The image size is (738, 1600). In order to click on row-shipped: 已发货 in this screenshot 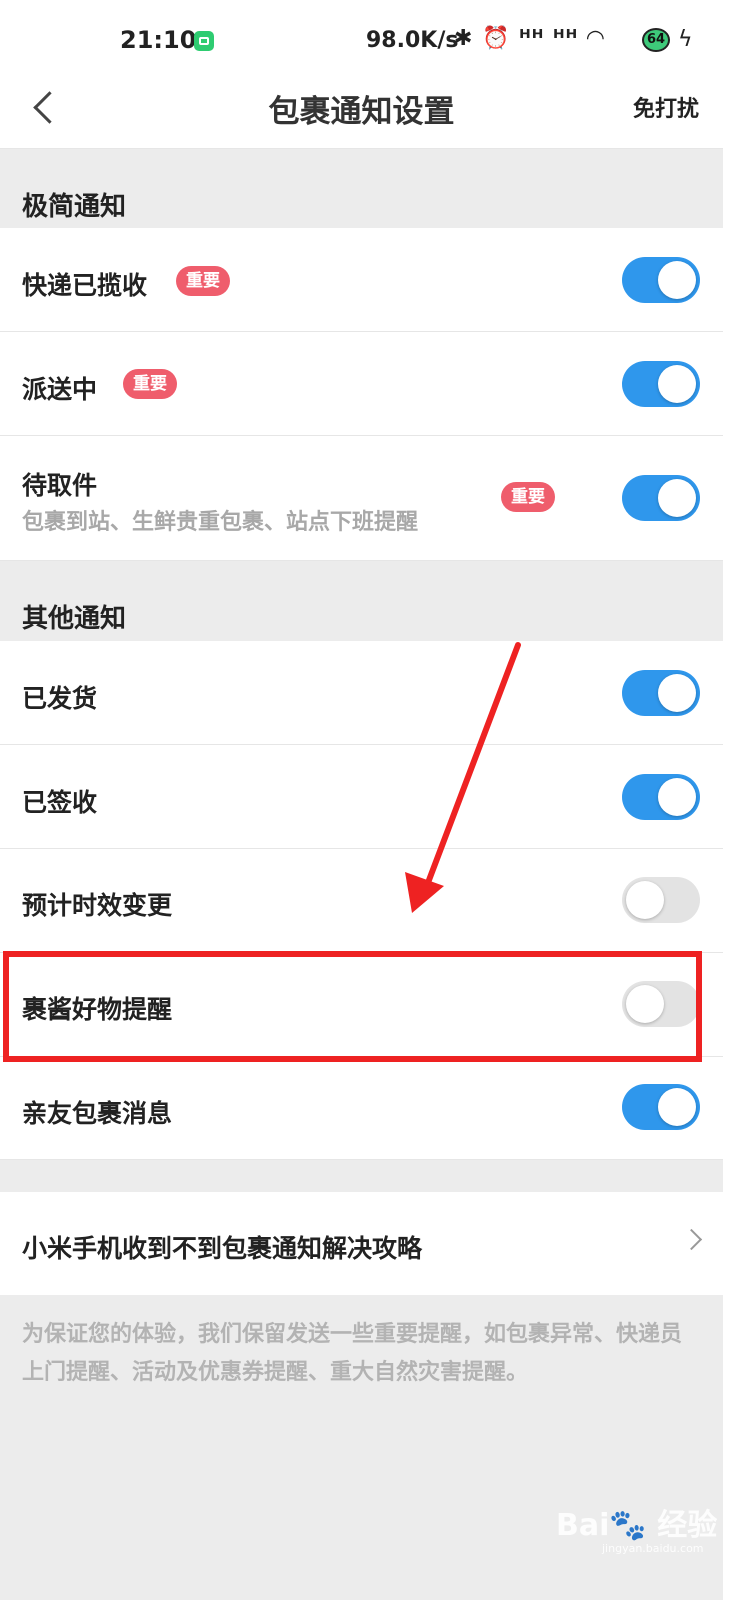, I will do `click(361, 693)`.